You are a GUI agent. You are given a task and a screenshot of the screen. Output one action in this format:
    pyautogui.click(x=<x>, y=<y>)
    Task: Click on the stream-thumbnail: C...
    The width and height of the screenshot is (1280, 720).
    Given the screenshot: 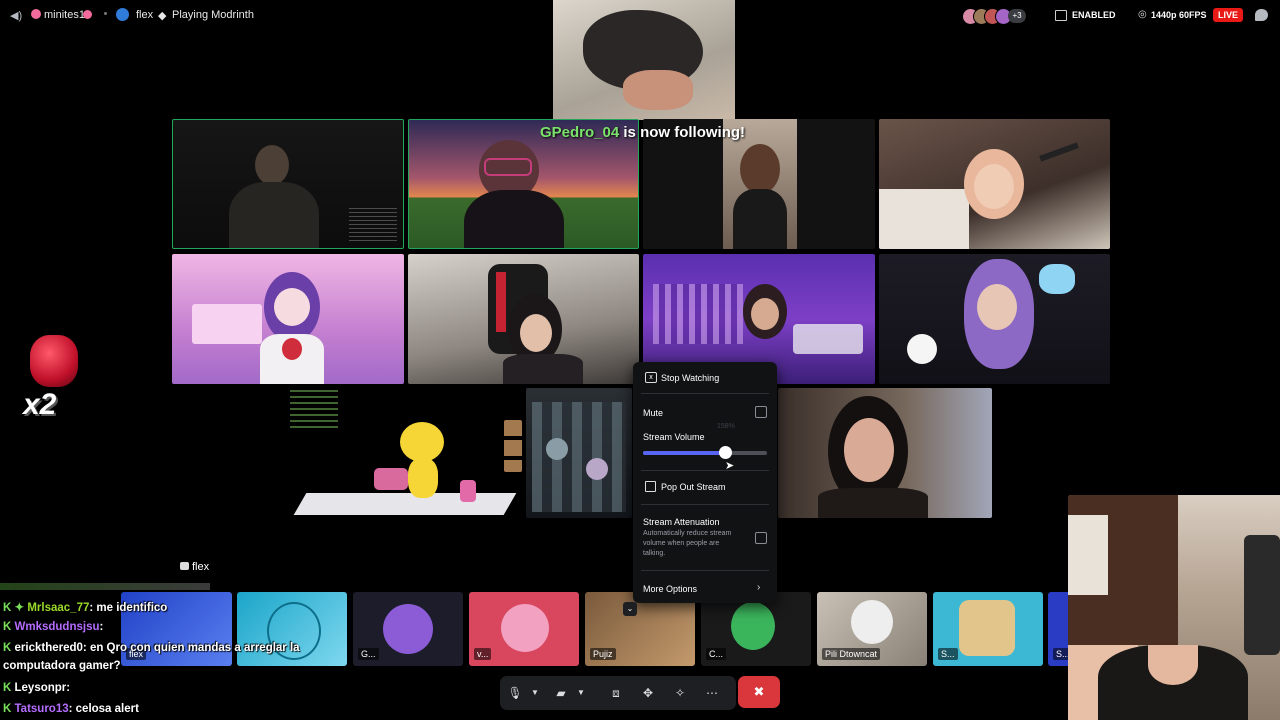 What is the action you would take?
    pyautogui.click(x=756, y=629)
    